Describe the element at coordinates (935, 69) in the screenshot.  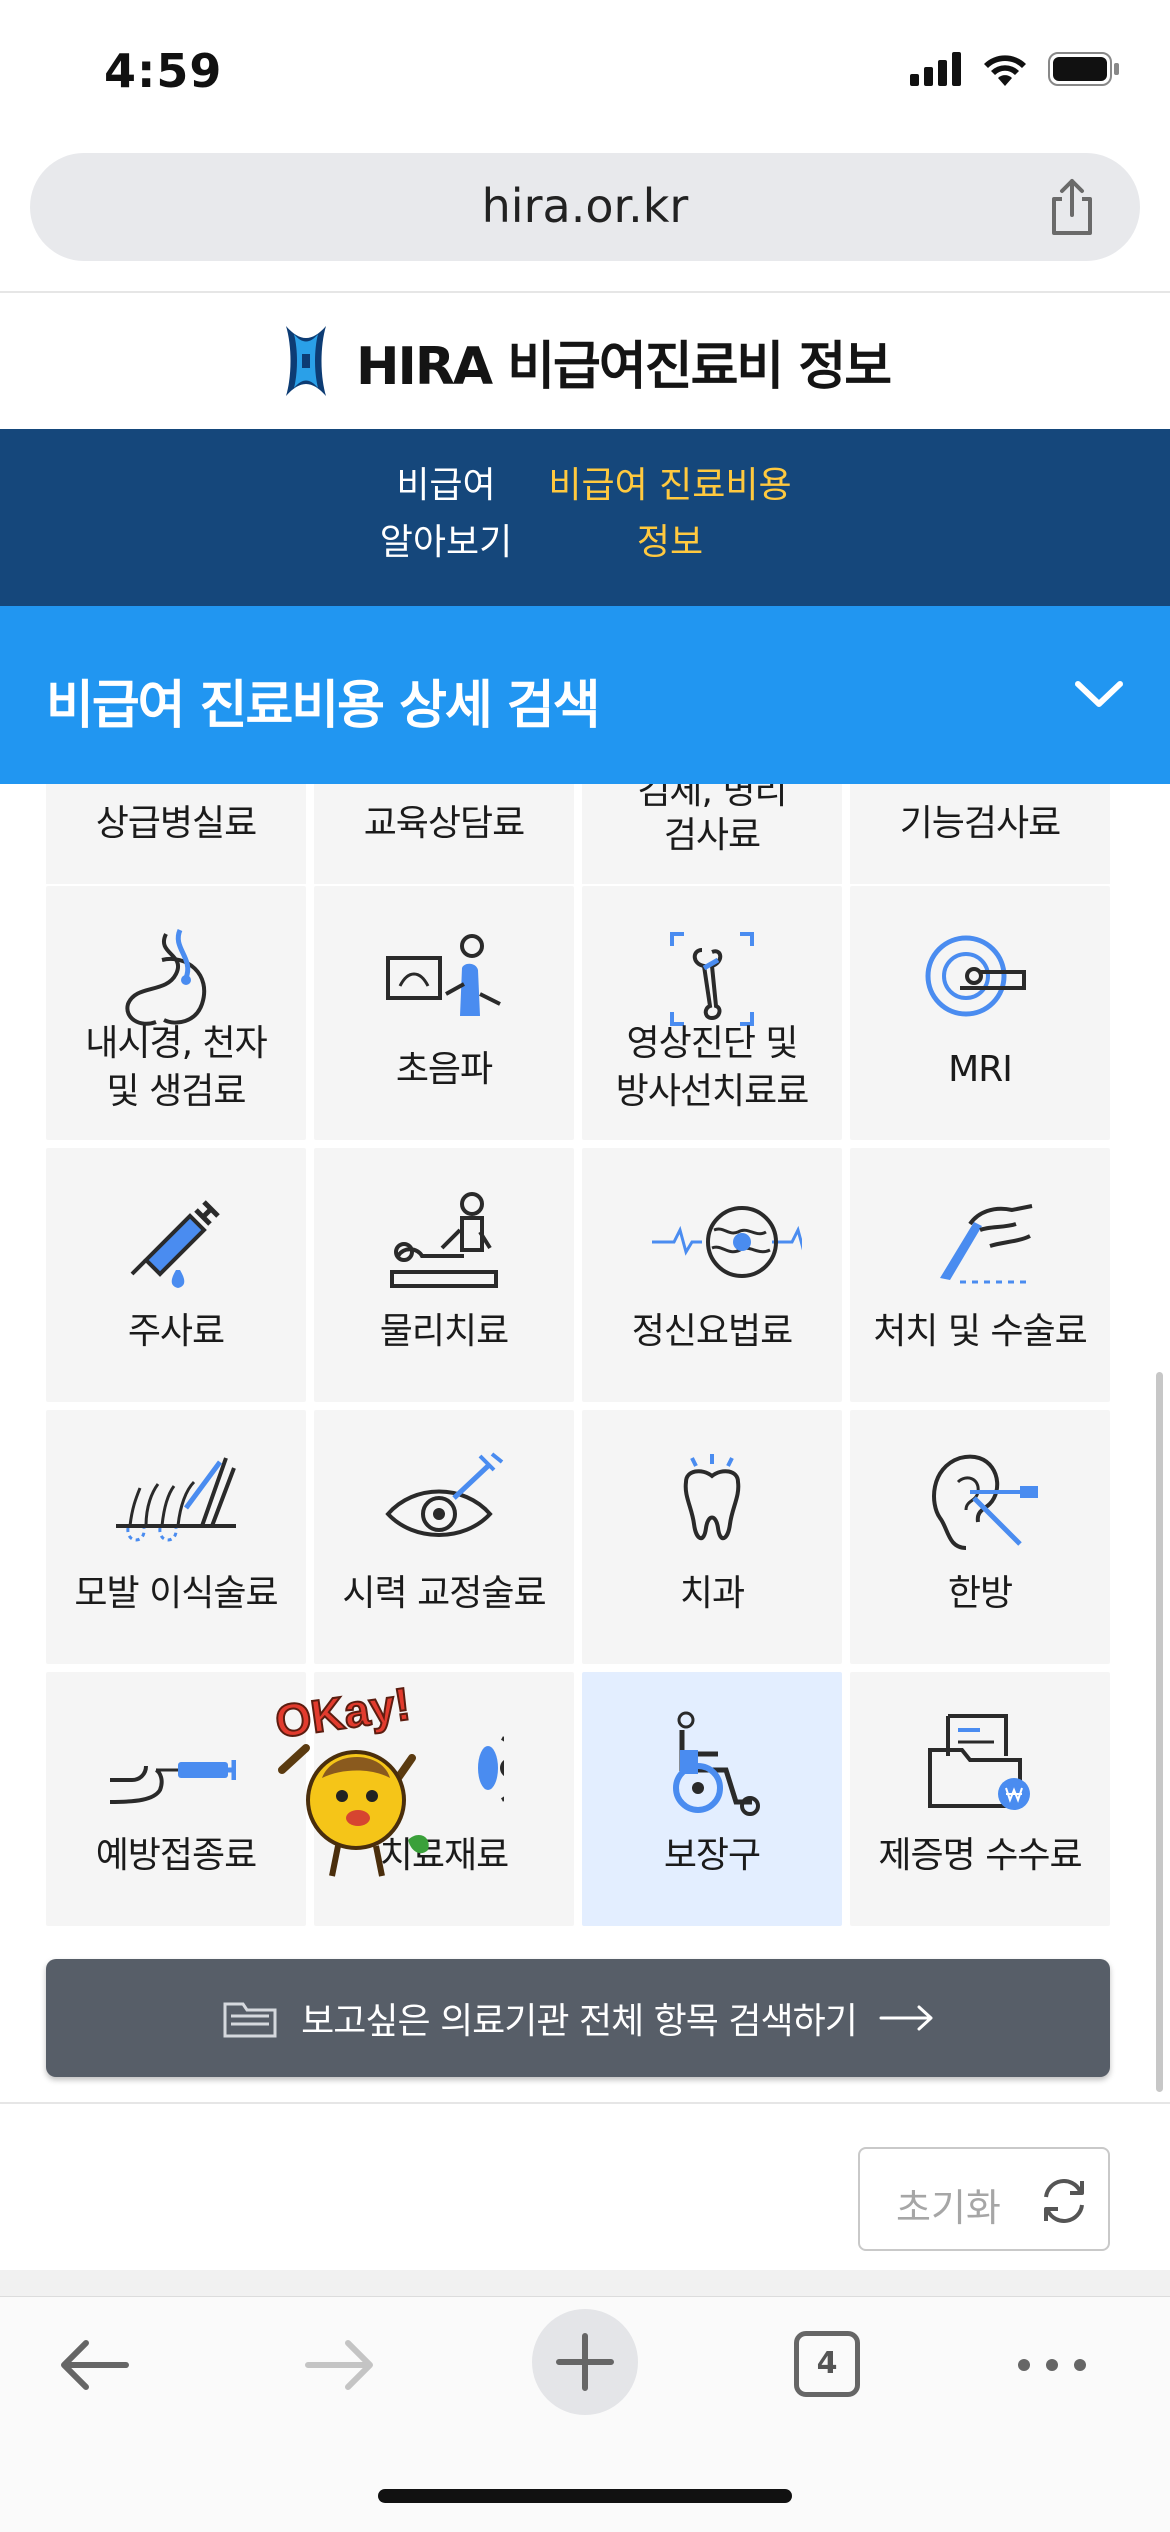
I see `cellular-signal-icon` at that location.